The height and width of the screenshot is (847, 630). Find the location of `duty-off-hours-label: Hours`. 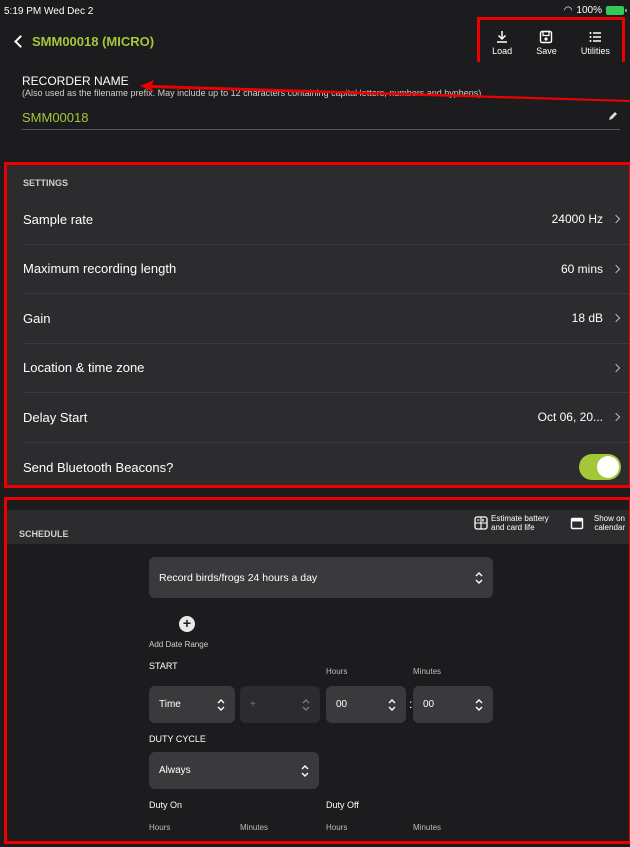

duty-off-hours-label: Hours is located at coordinates (337, 827).